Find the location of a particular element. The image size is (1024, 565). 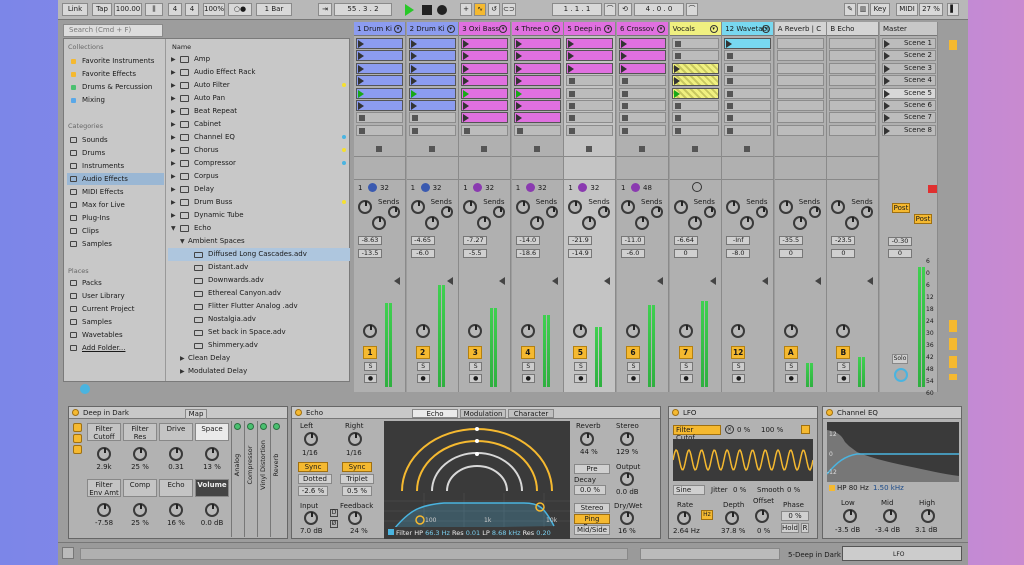

signature-numerator: 4 is located at coordinates (175, 9).